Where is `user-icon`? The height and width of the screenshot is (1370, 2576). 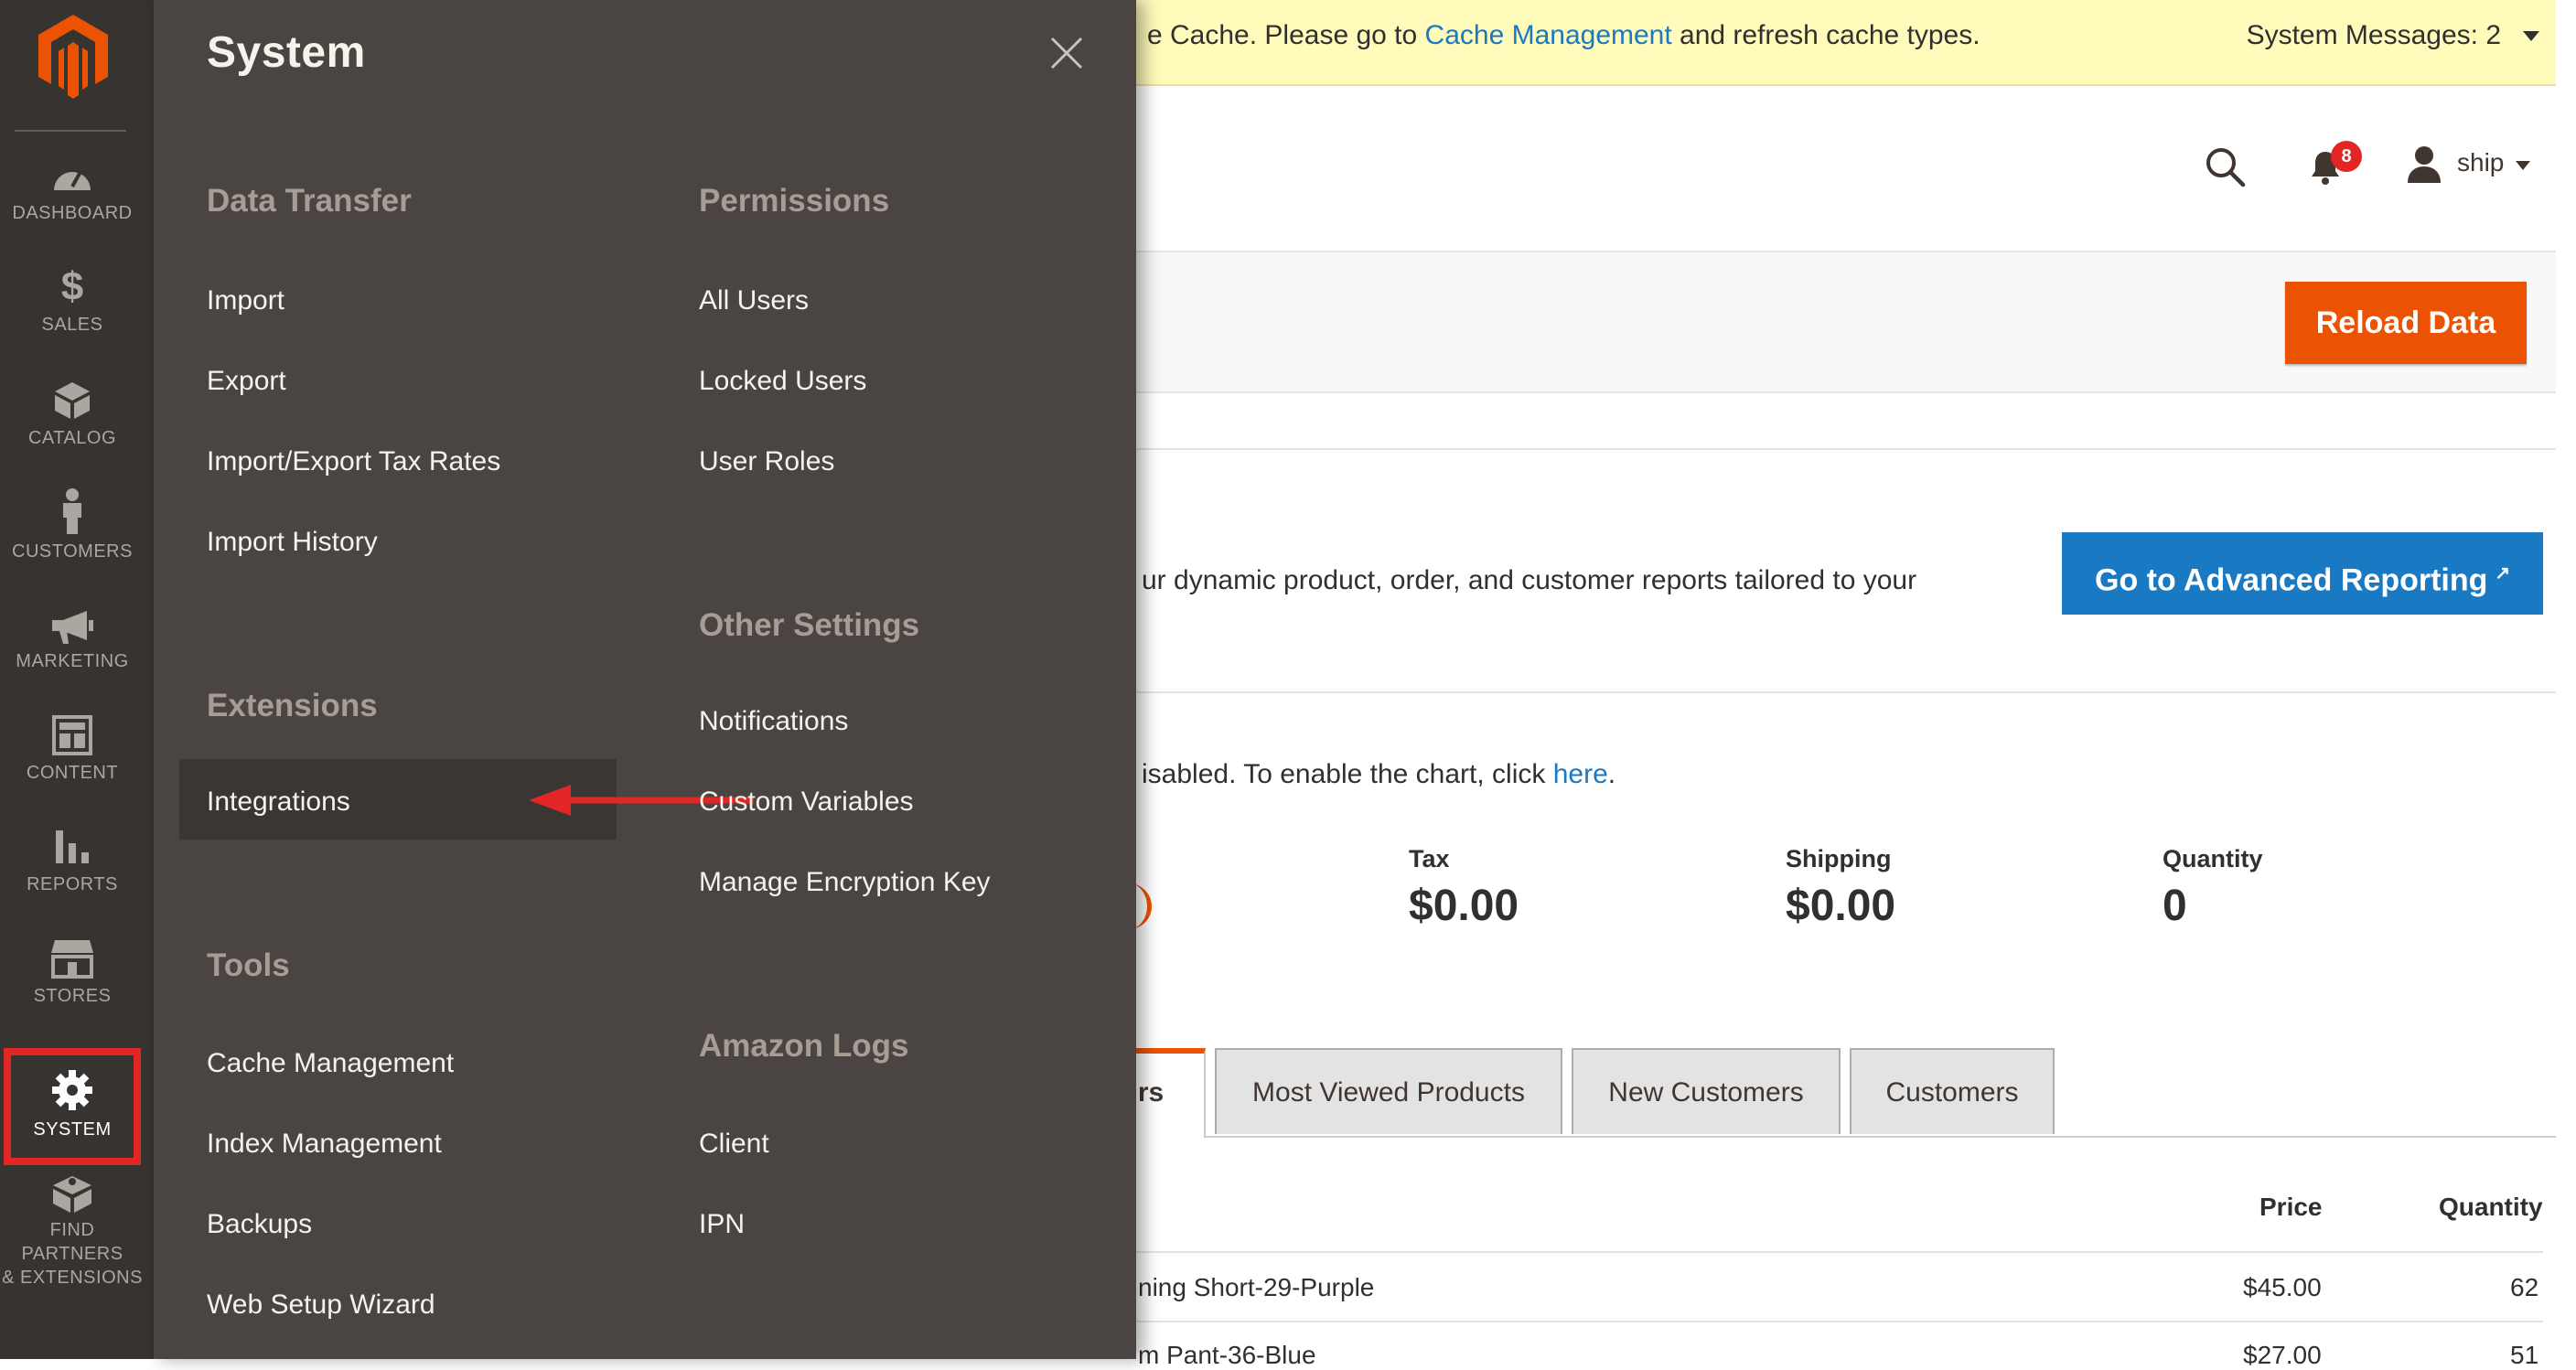 user-icon is located at coordinates (2424, 163).